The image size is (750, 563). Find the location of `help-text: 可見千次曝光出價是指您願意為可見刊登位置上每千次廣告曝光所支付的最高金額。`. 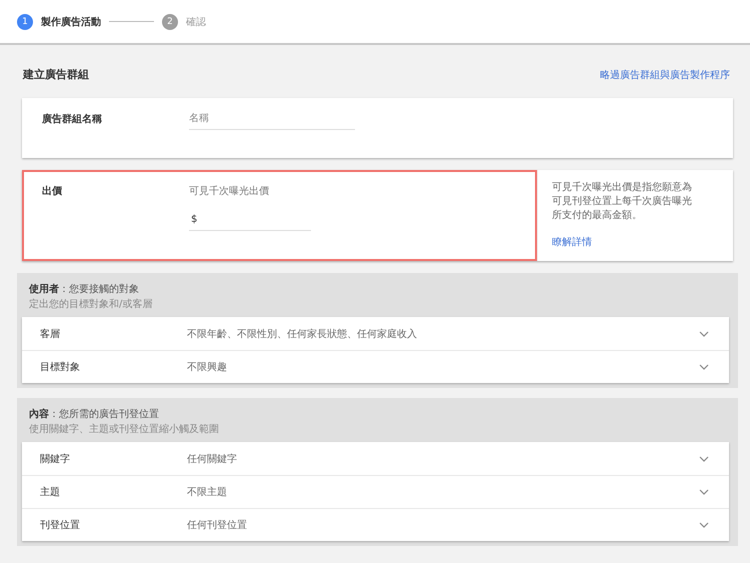

help-text: 可見千次曝光出價是指您願意為可見刊登位置上每千次廣告曝光所支付的最高金額。 is located at coordinates (622, 202).